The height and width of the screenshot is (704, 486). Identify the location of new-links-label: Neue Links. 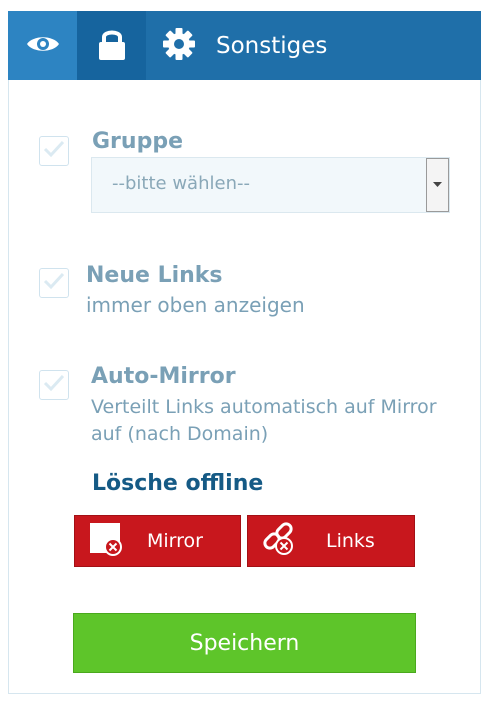
(154, 275).